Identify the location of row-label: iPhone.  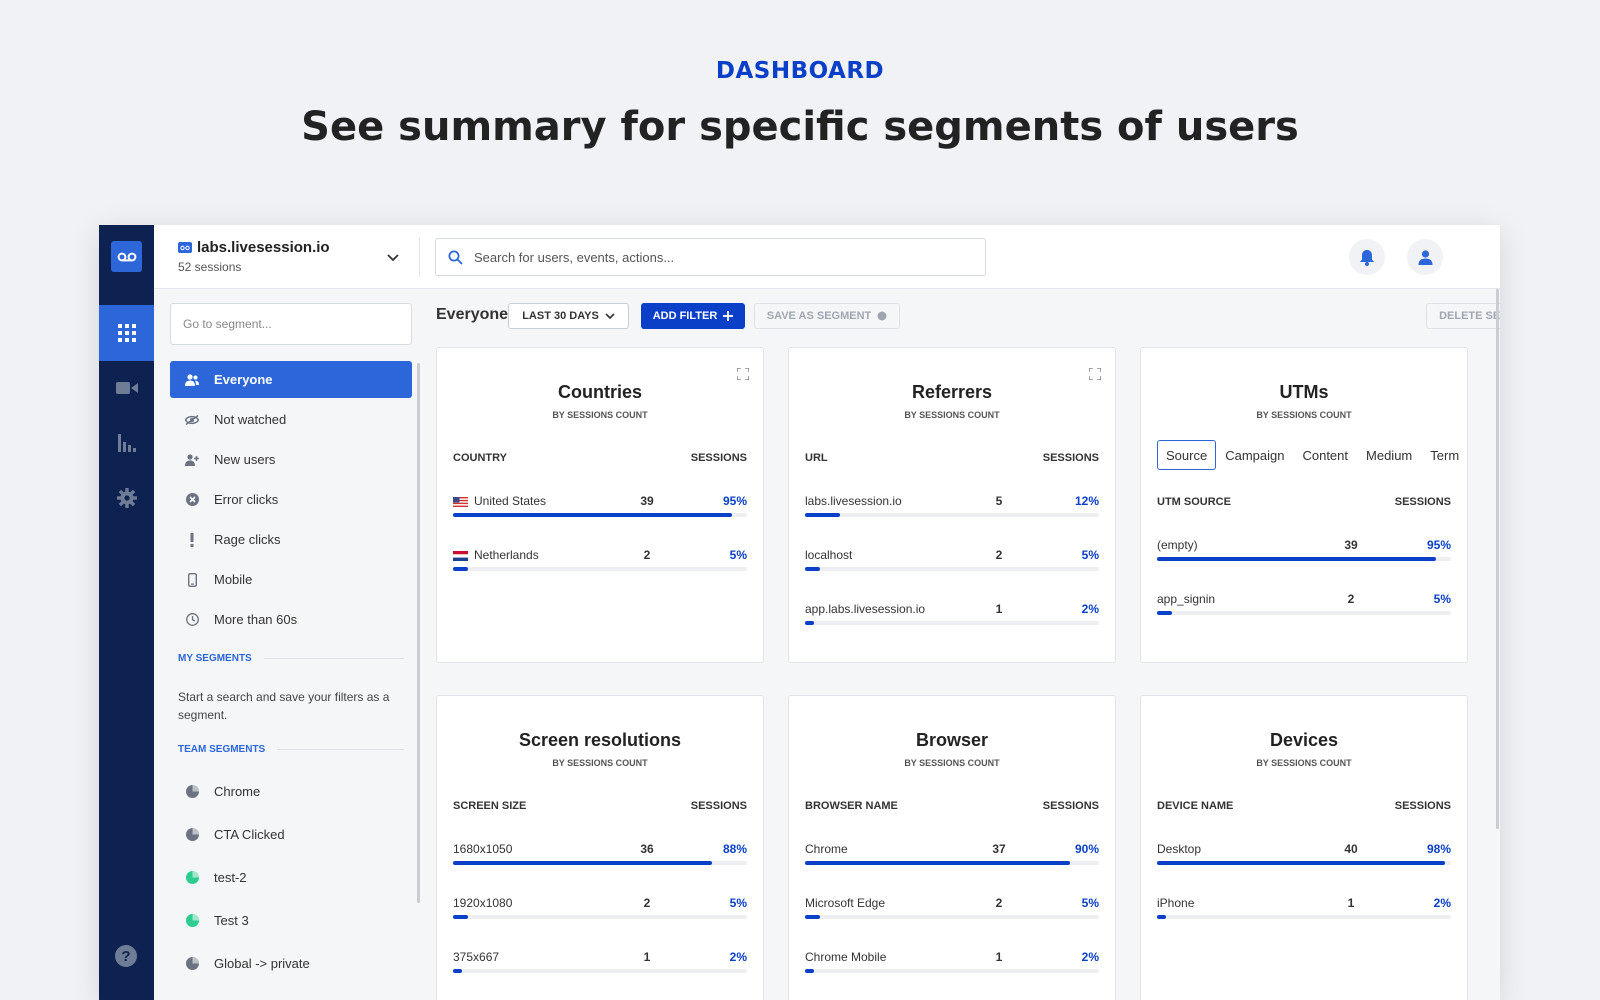
(1176, 903).